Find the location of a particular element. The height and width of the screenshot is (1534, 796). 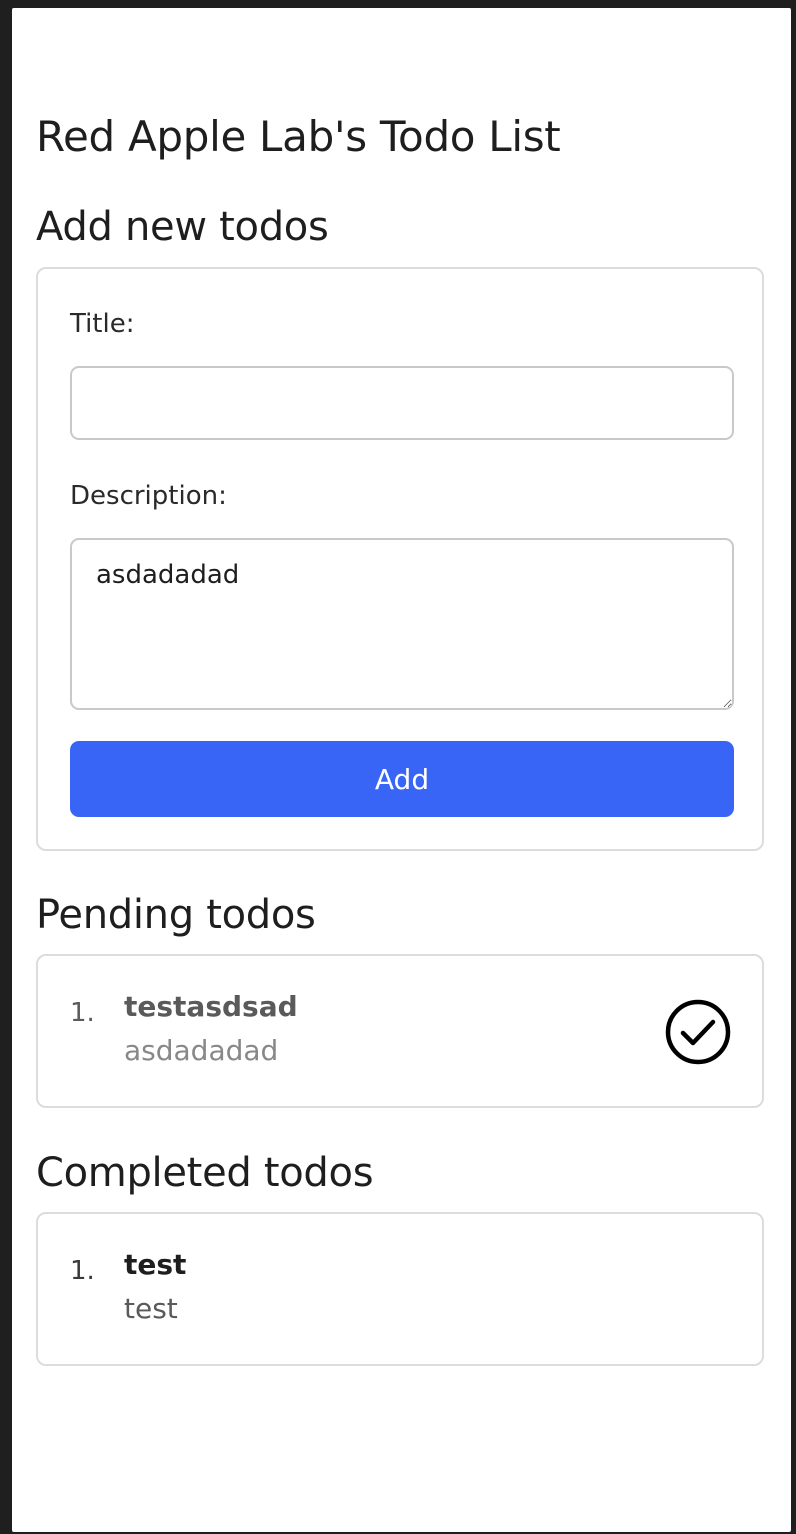

todo-description: test is located at coordinates (151, 1308).